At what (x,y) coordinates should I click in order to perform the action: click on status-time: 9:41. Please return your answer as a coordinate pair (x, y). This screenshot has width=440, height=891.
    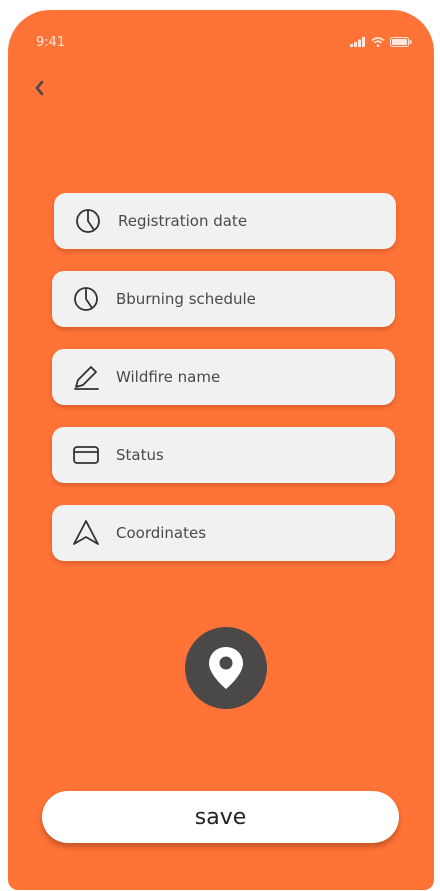
    Looking at the image, I should click on (51, 42).